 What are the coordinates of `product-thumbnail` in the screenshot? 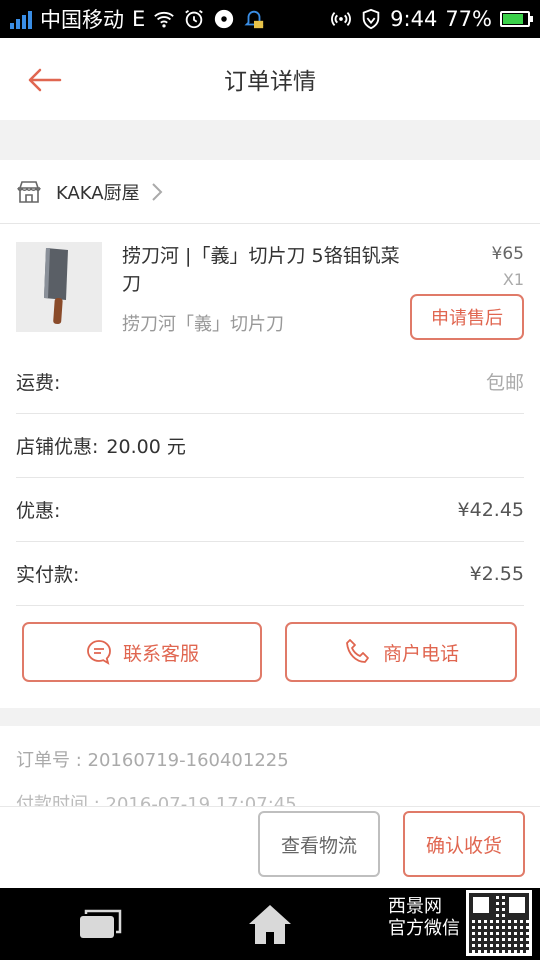 It's located at (59, 287).